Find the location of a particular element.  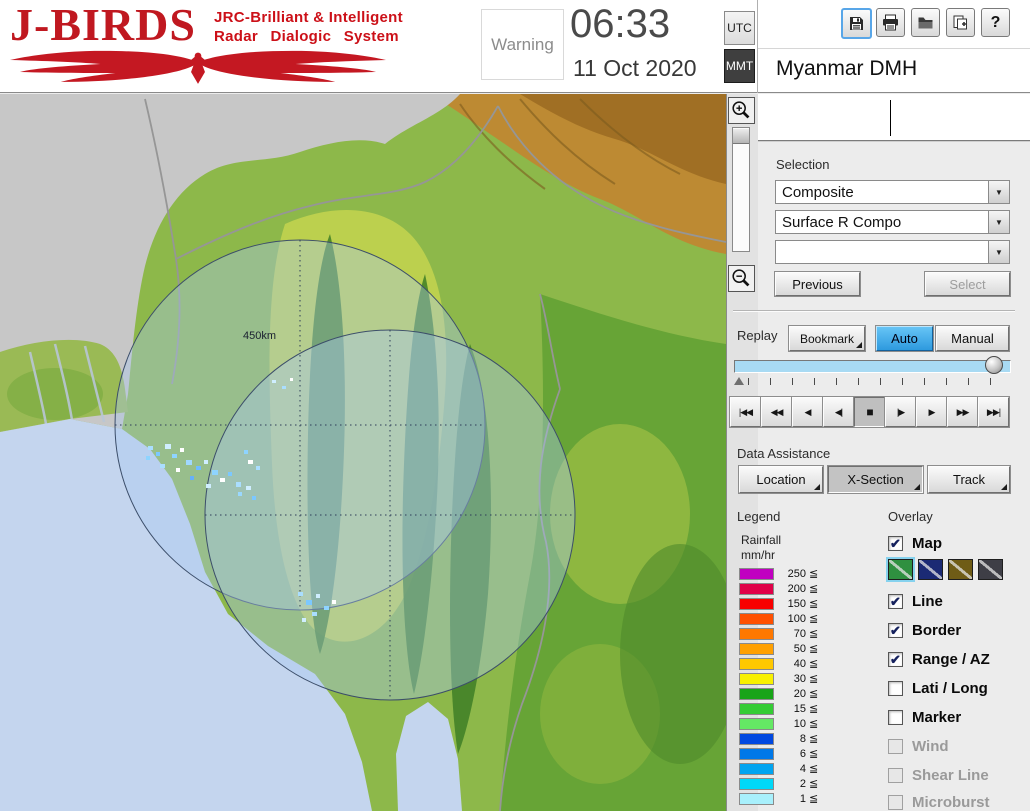

app-logo-title: J-BIRDS is located at coordinates (103, 25).